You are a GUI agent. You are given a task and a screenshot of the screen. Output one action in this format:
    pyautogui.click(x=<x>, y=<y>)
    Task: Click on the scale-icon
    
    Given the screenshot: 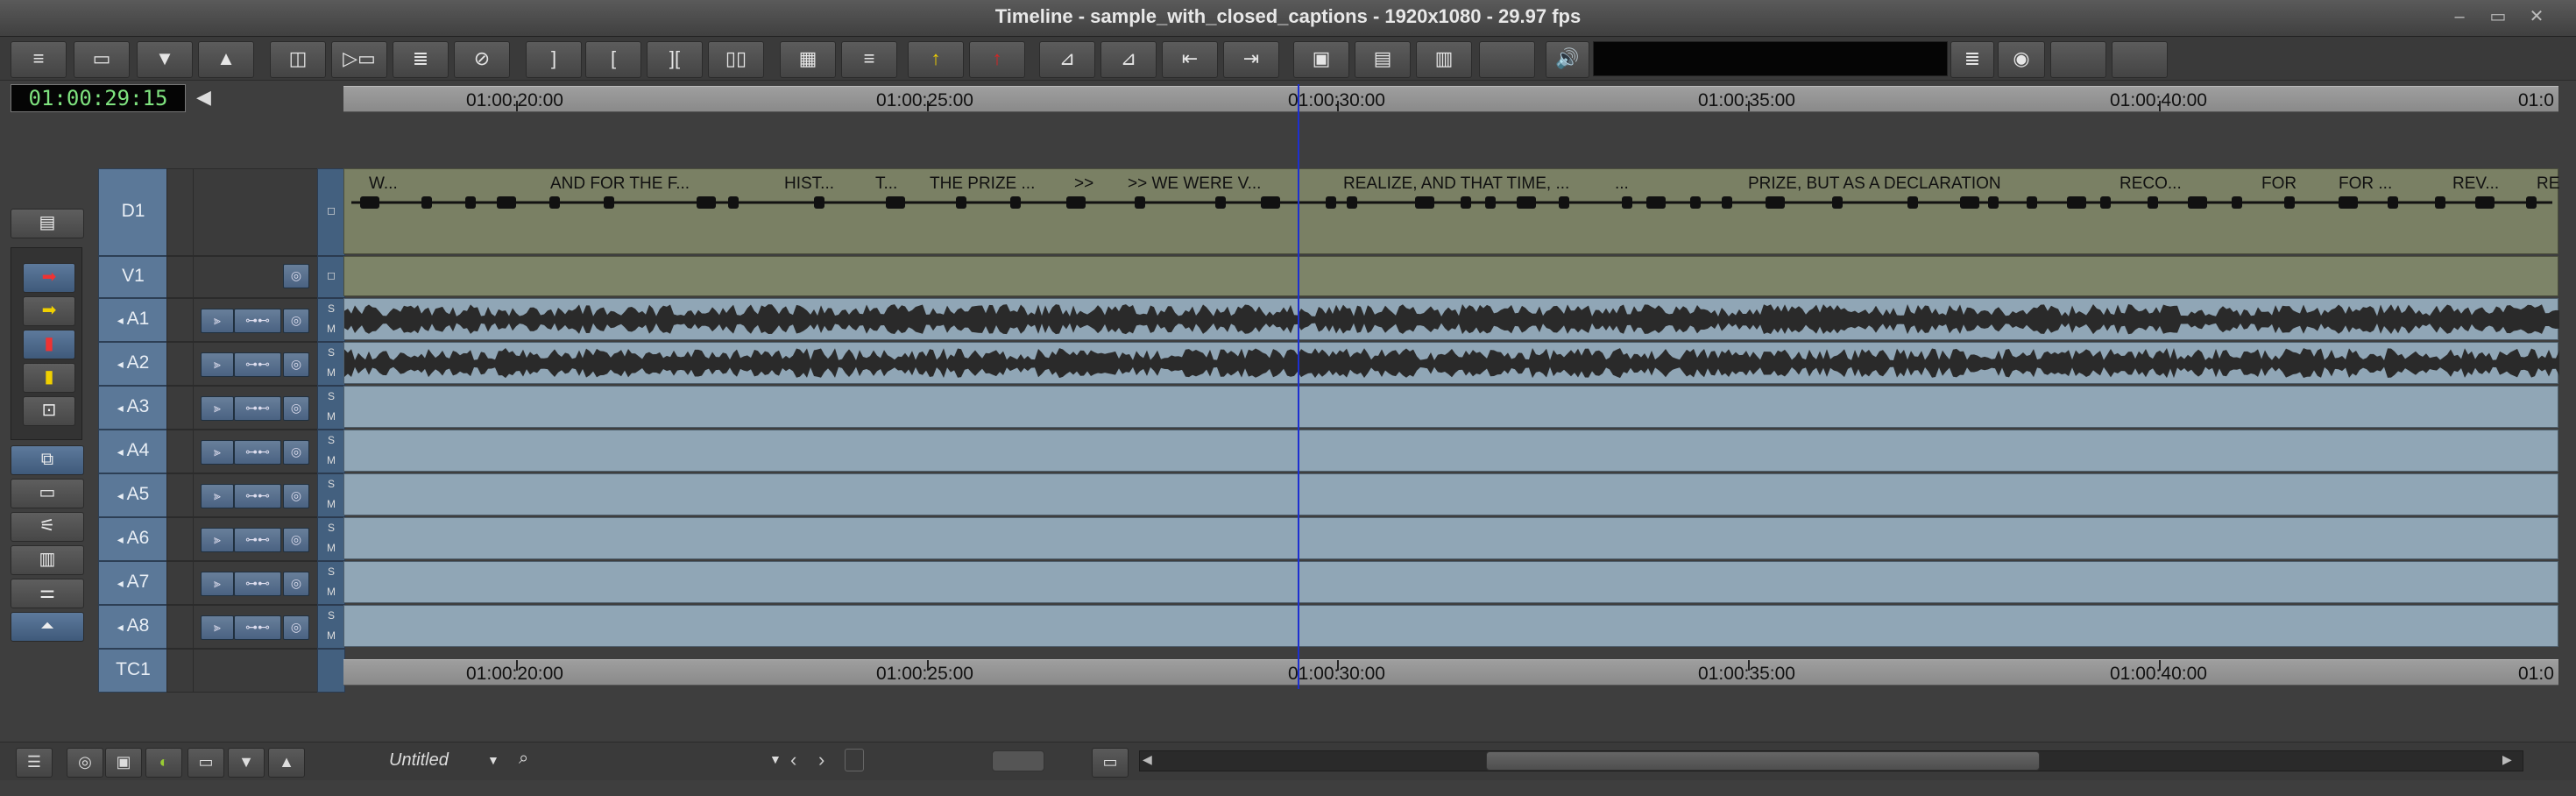 What is the action you would take?
    pyautogui.click(x=854, y=760)
    